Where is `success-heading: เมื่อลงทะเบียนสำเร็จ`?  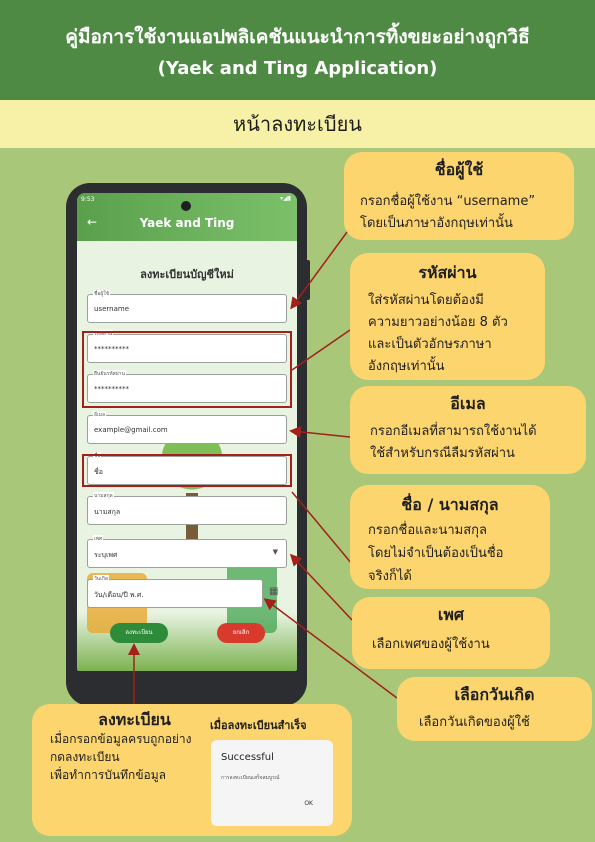
success-heading: เมื่อลงทะเบียนสำเร็จ is located at coordinates (258, 725).